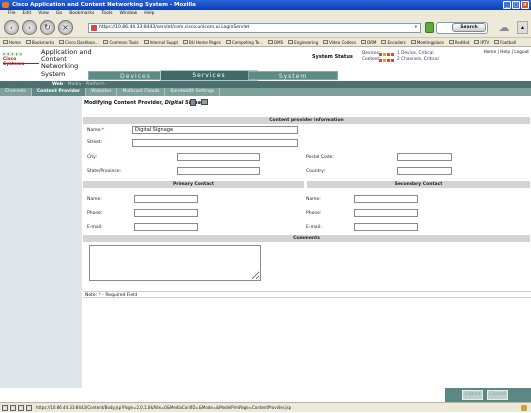 The width and height of the screenshot is (531, 413). What do you see at coordinates (313, 199) in the screenshot?
I see `secondary-name-label: Name:` at bounding box center [313, 199].